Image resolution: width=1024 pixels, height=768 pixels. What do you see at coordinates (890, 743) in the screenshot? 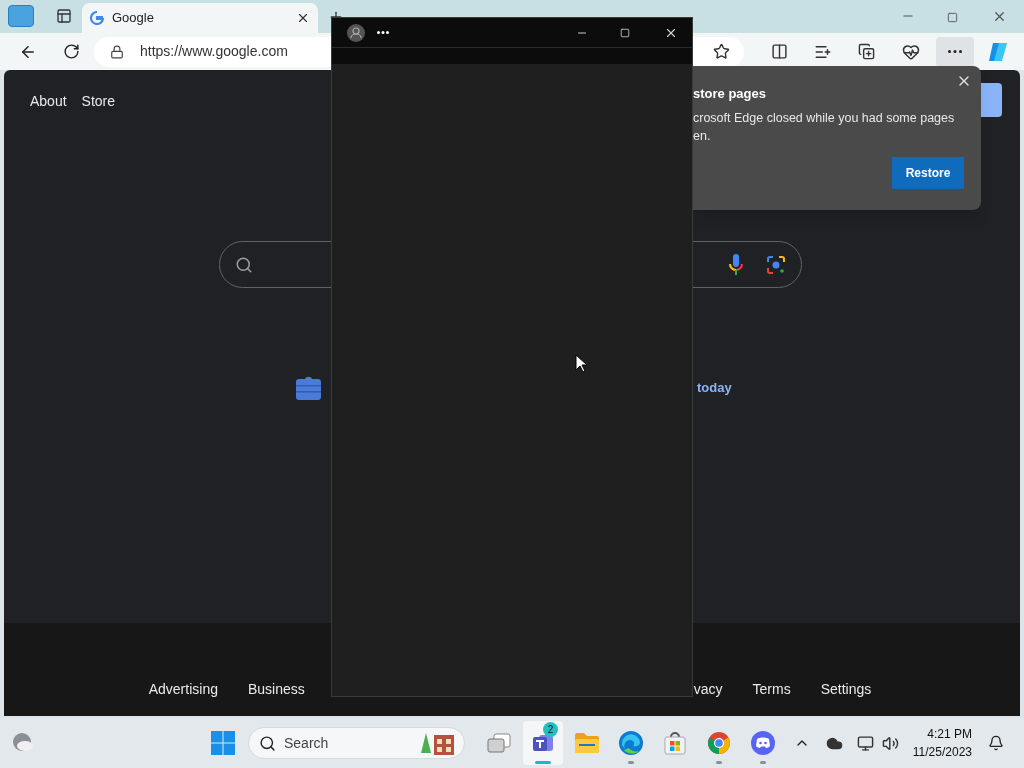
I see `volume-icon` at bounding box center [890, 743].